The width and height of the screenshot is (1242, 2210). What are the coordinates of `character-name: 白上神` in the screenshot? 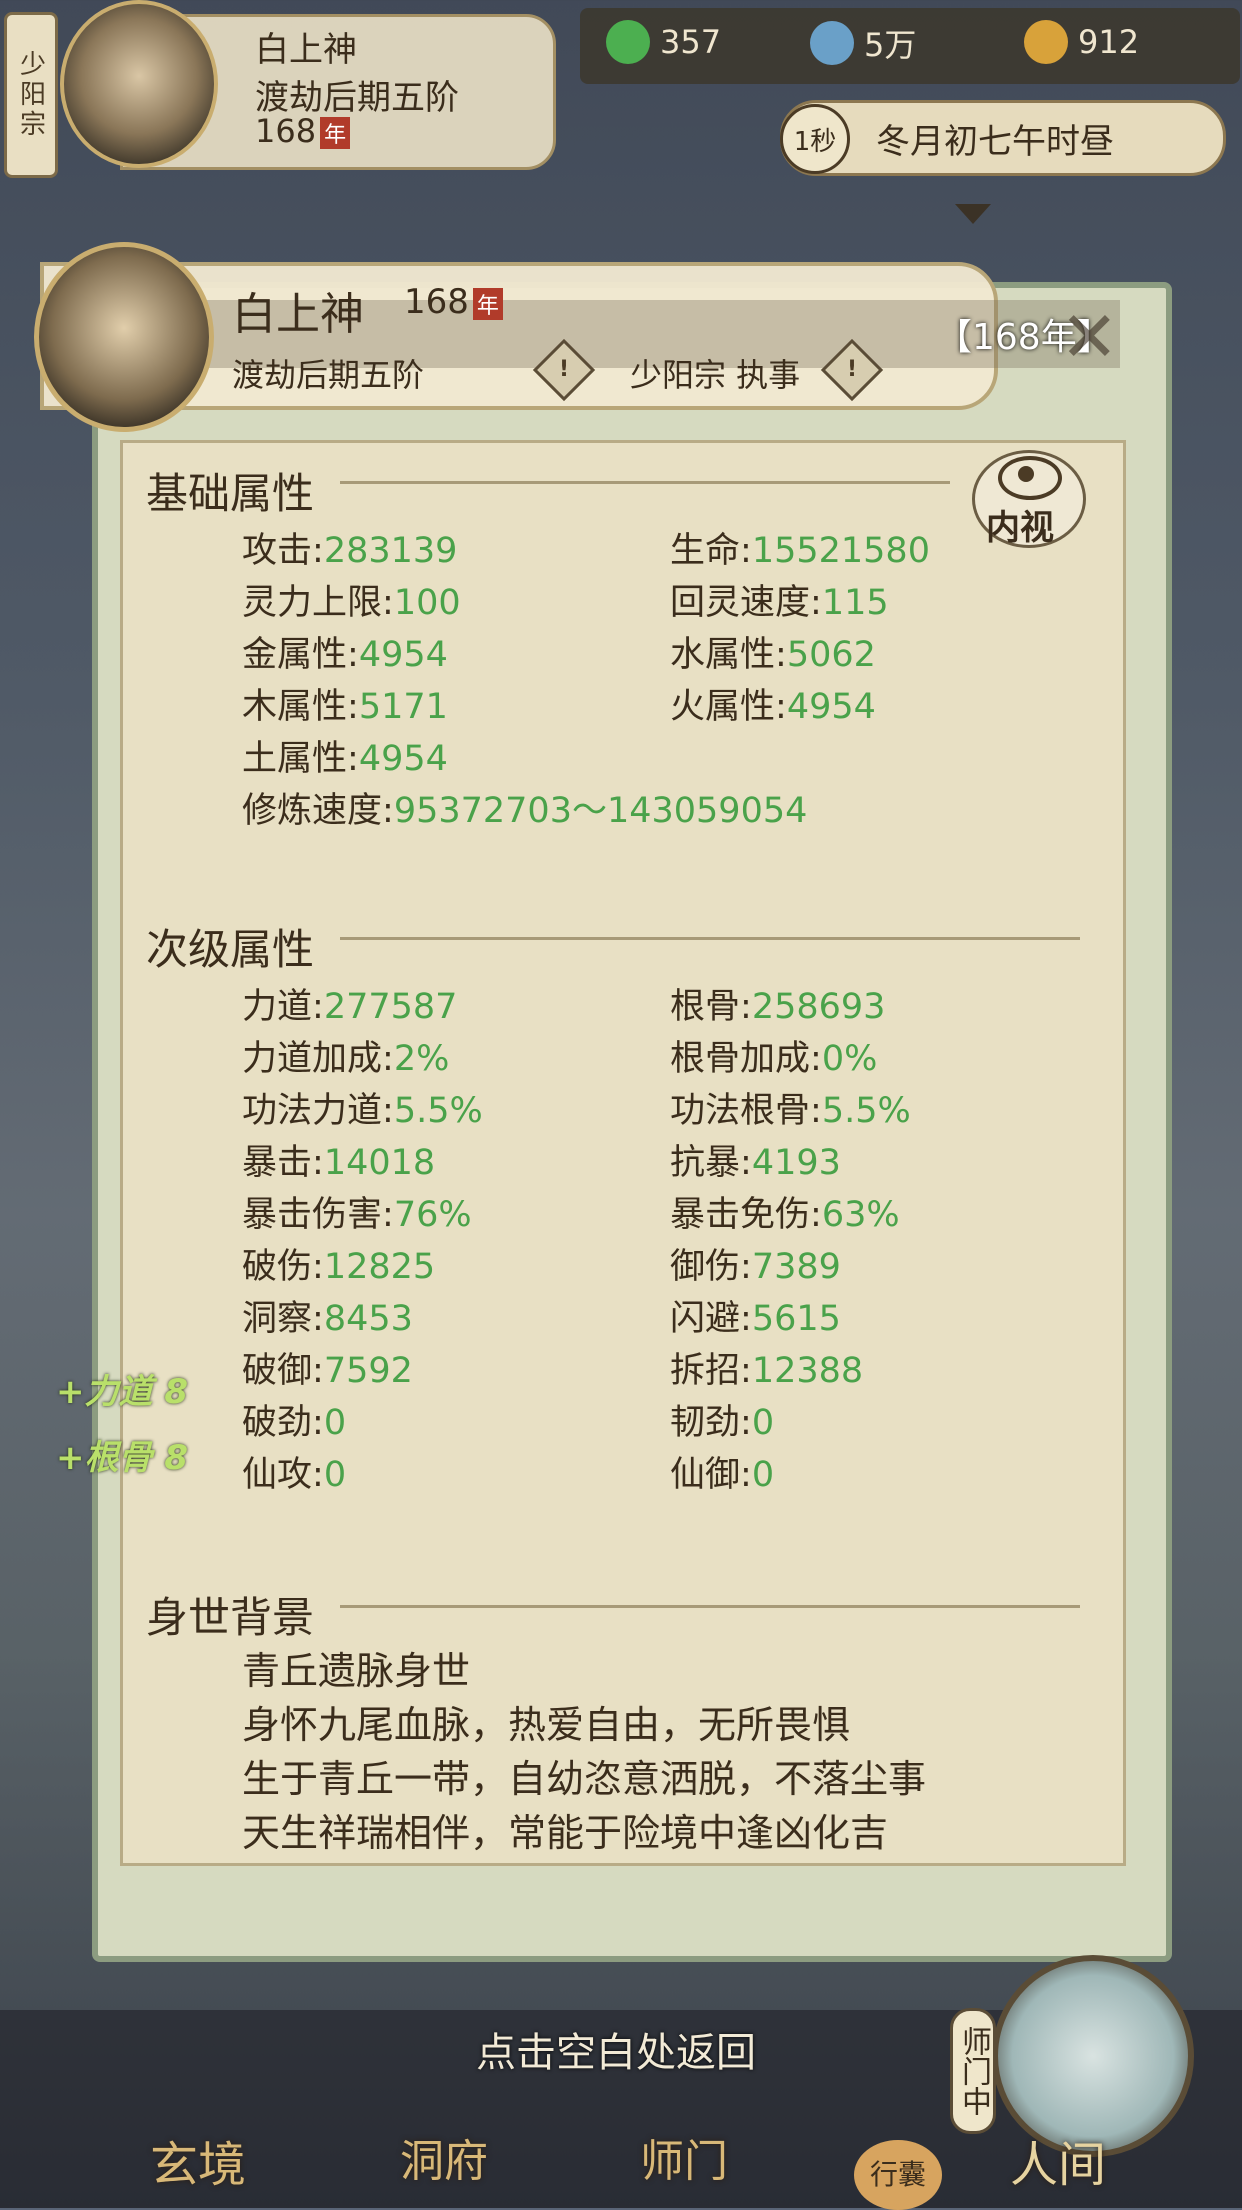 It's located at (298, 314).